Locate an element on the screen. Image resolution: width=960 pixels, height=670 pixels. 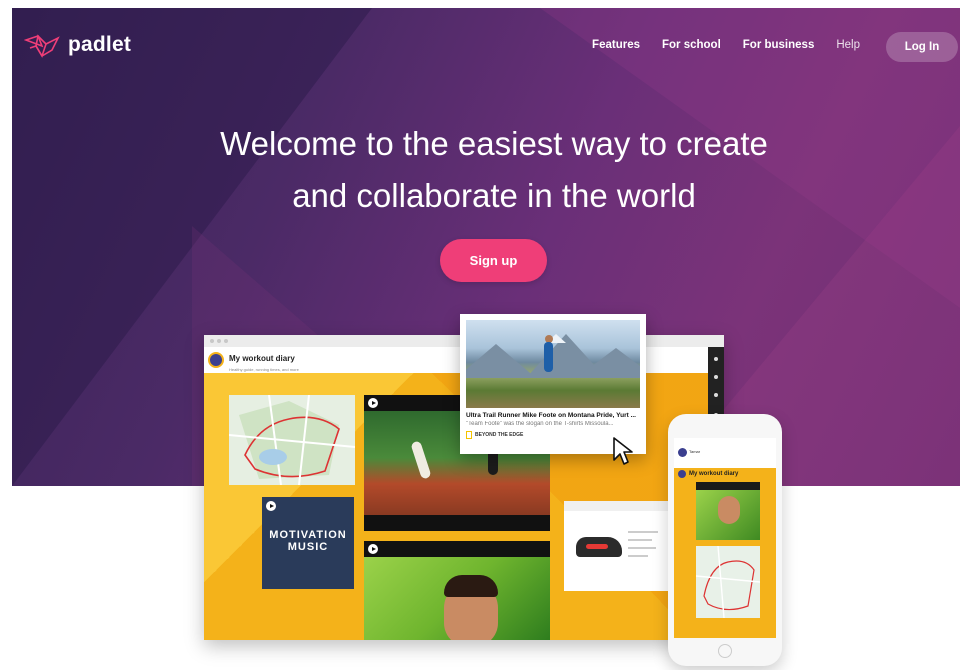
nav-link-features: Features is located at coordinates (616, 45).